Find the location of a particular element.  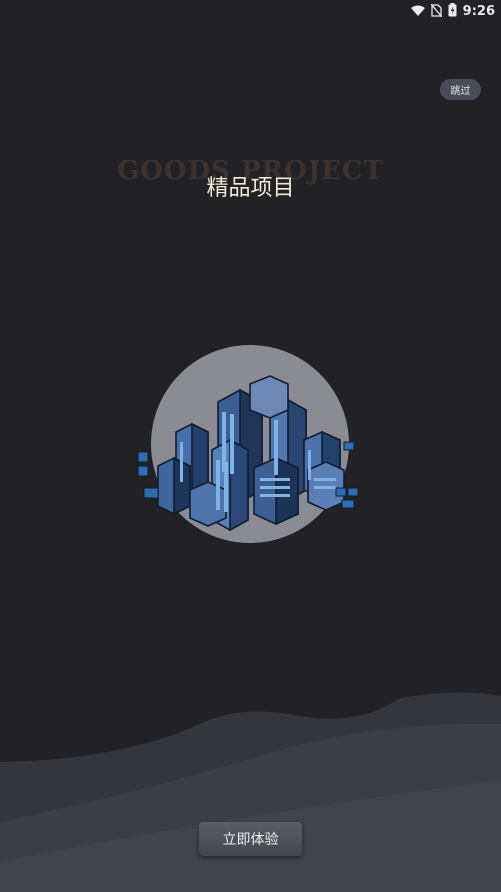

page-title: 精品项目 is located at coordinates (250, 188).